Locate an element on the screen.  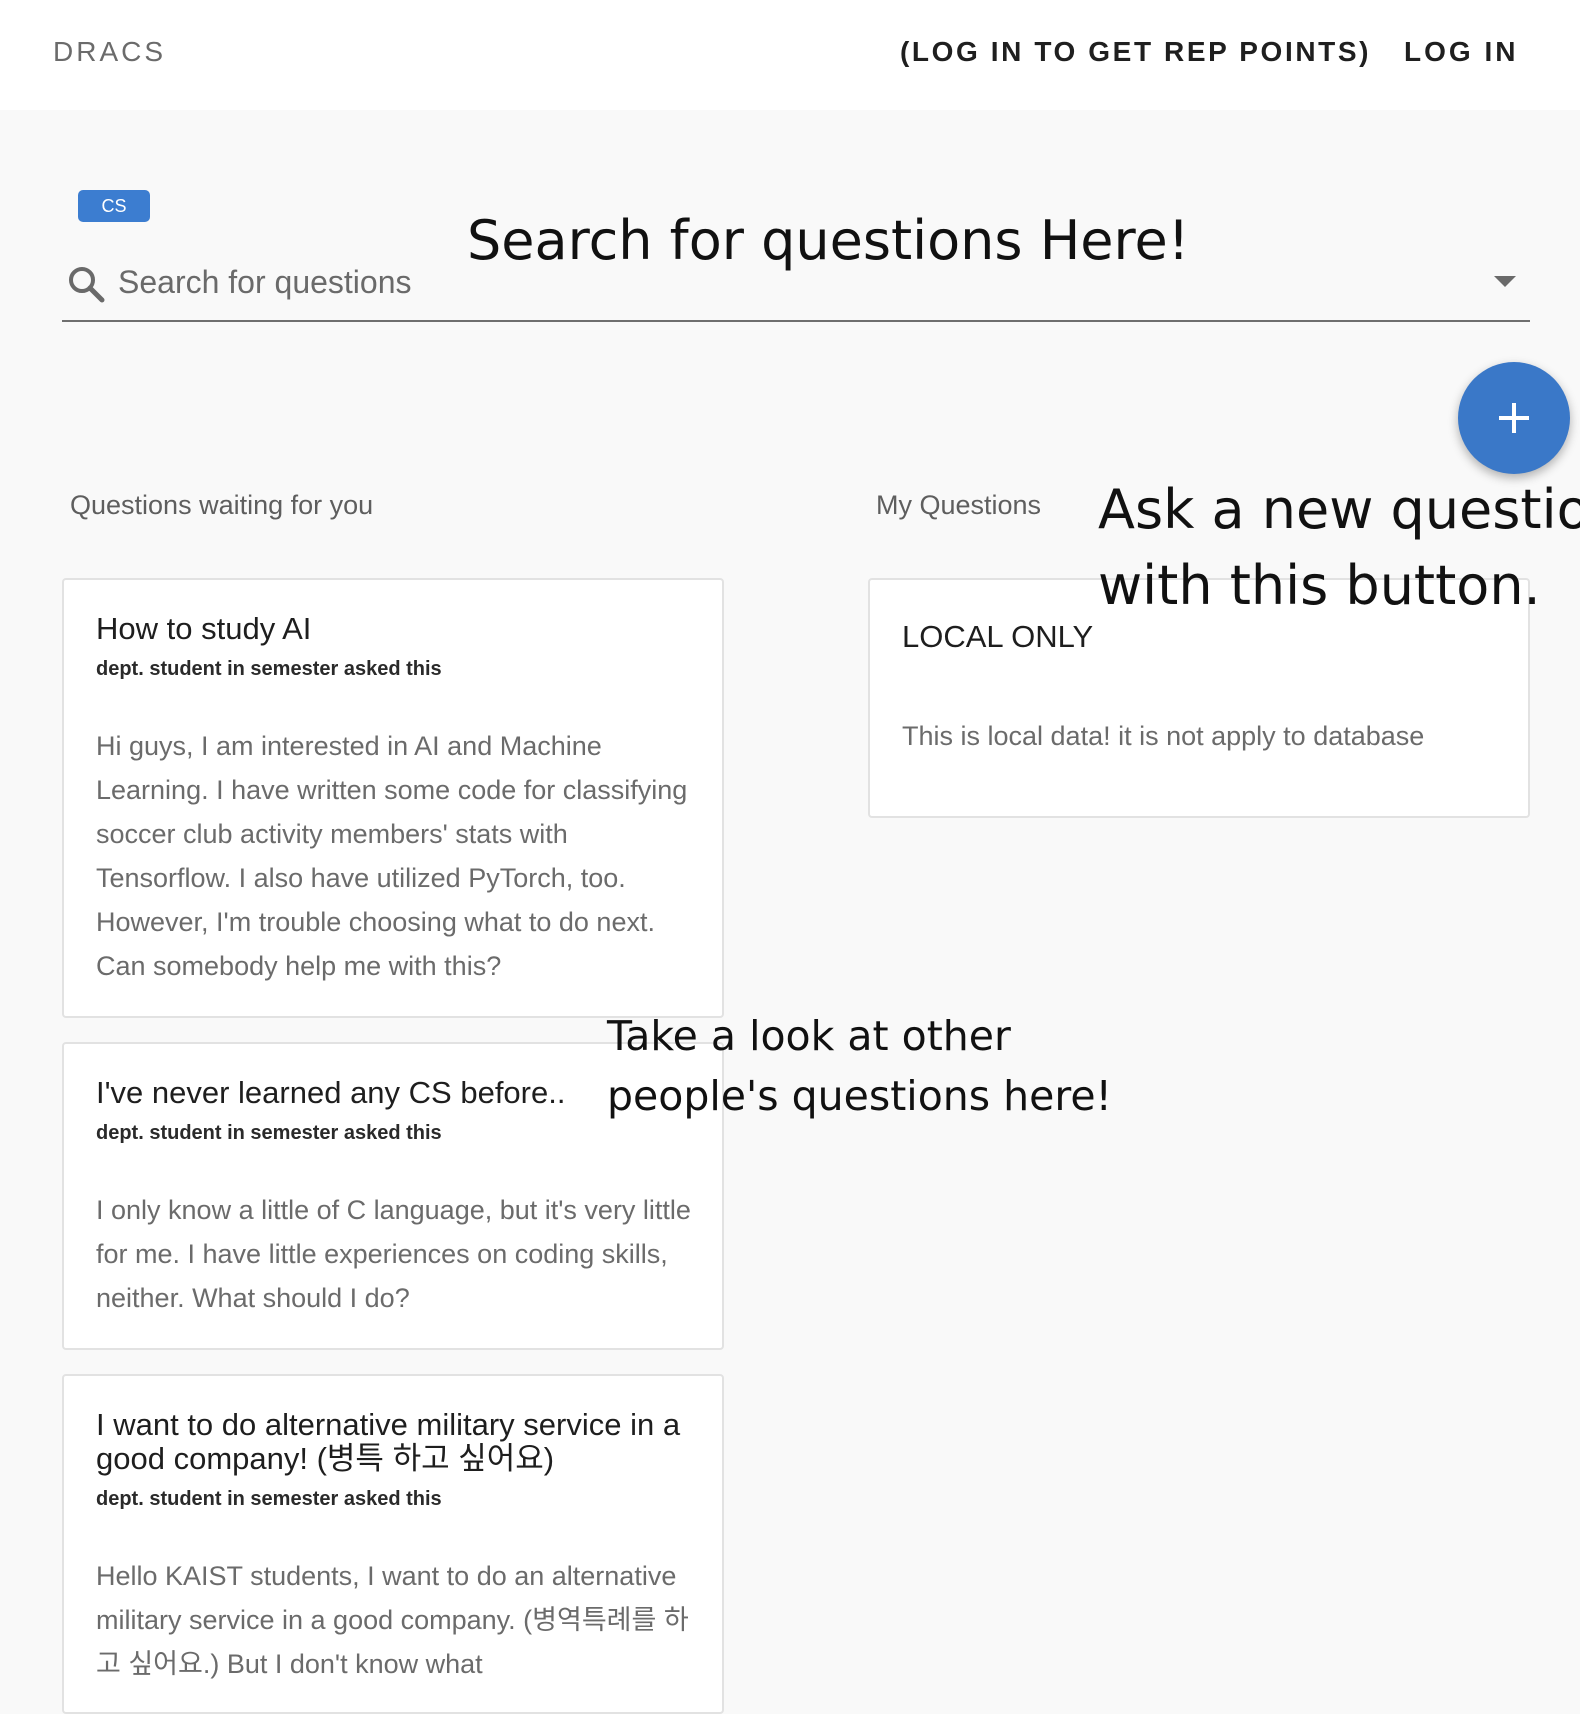
ask-annotation: Ask a new question with this button. is located at coordinates (1339, 548).